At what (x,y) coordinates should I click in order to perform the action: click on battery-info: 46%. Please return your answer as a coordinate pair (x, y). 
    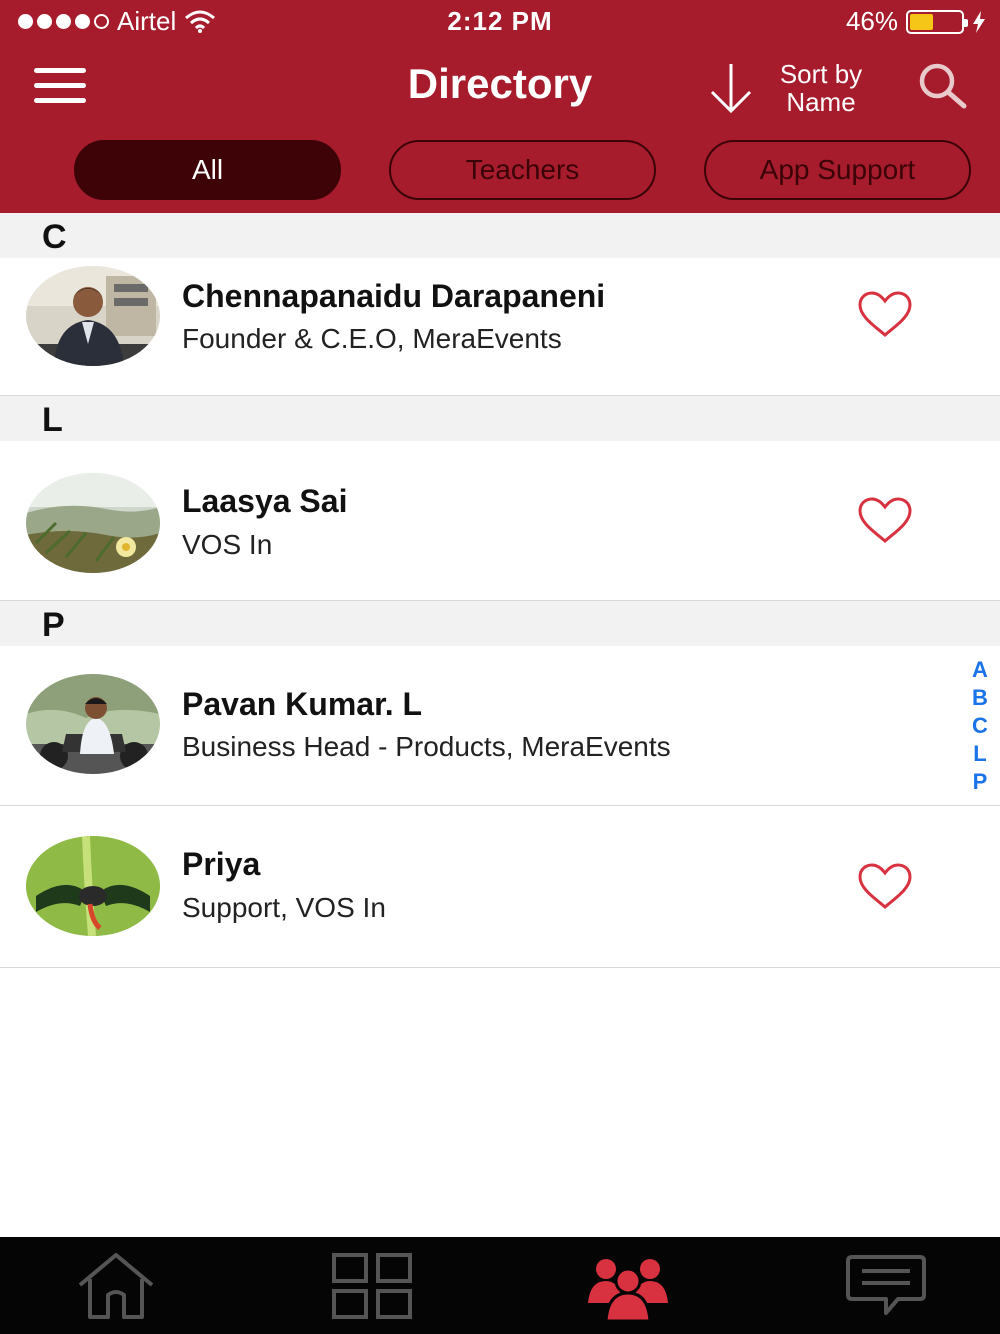
    Looking at the image, I should click on (916, 21).